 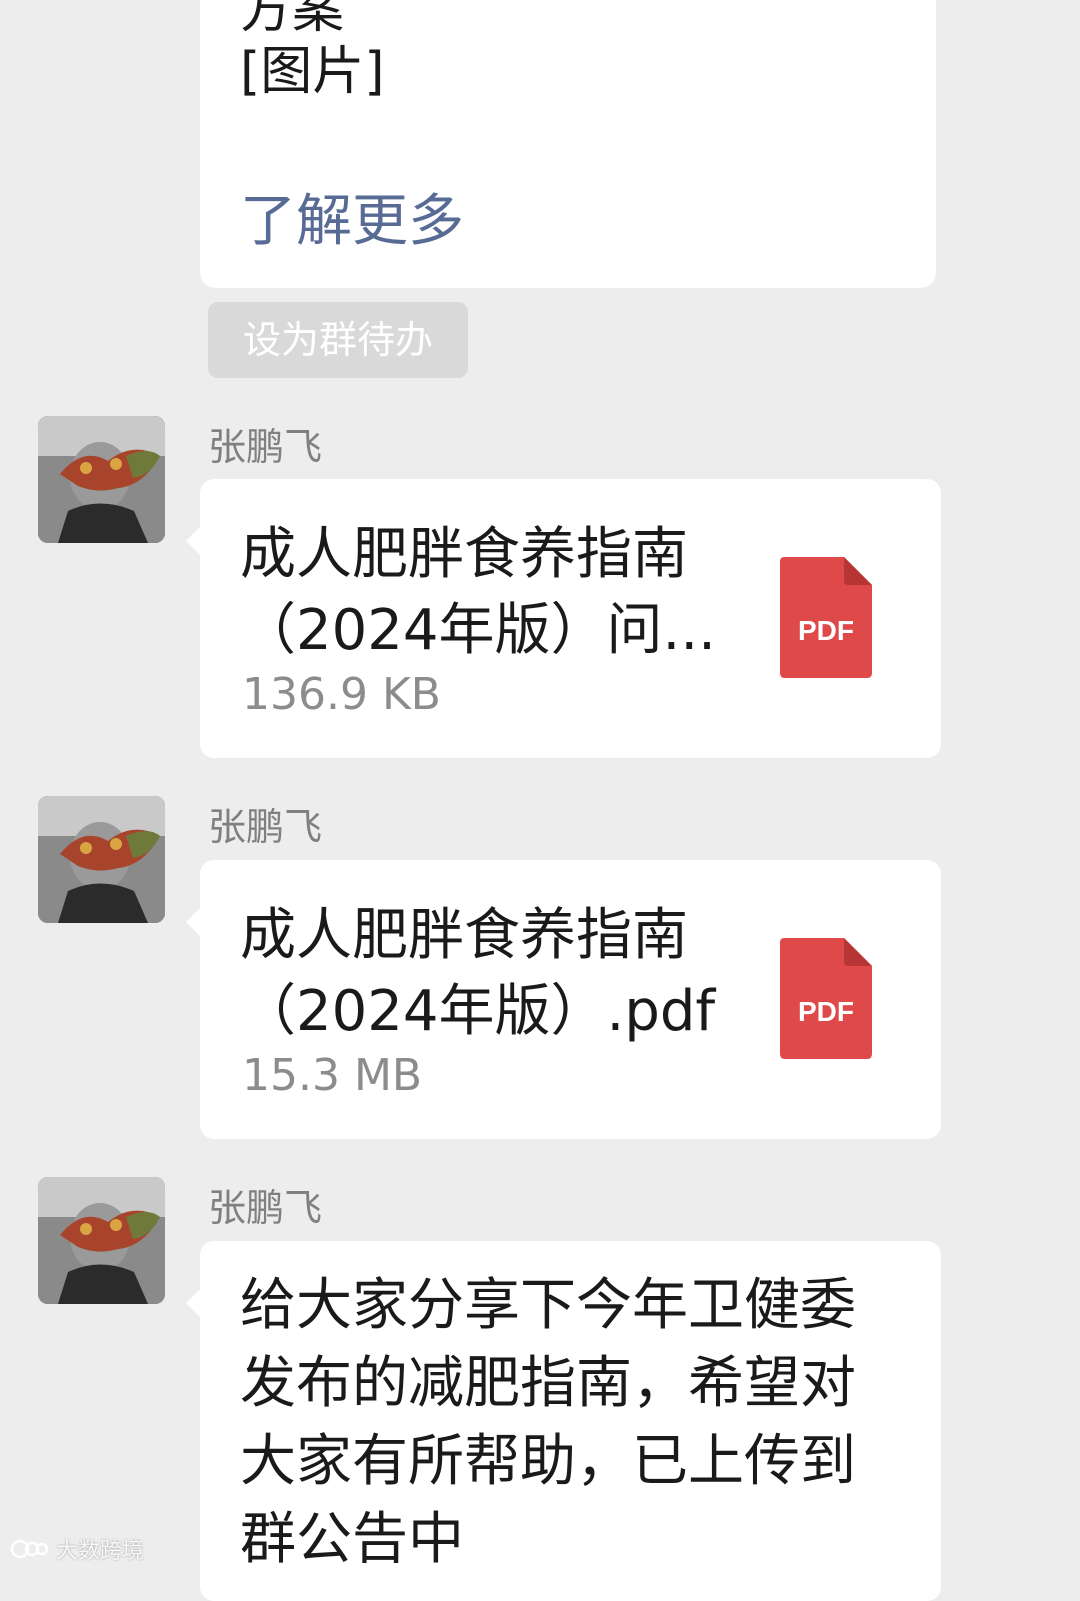 What do you see at coordinates (338, 340) in the screenshot?
I see `set-group-todo-button: 设为群待办` at bounding box center [338, 340].